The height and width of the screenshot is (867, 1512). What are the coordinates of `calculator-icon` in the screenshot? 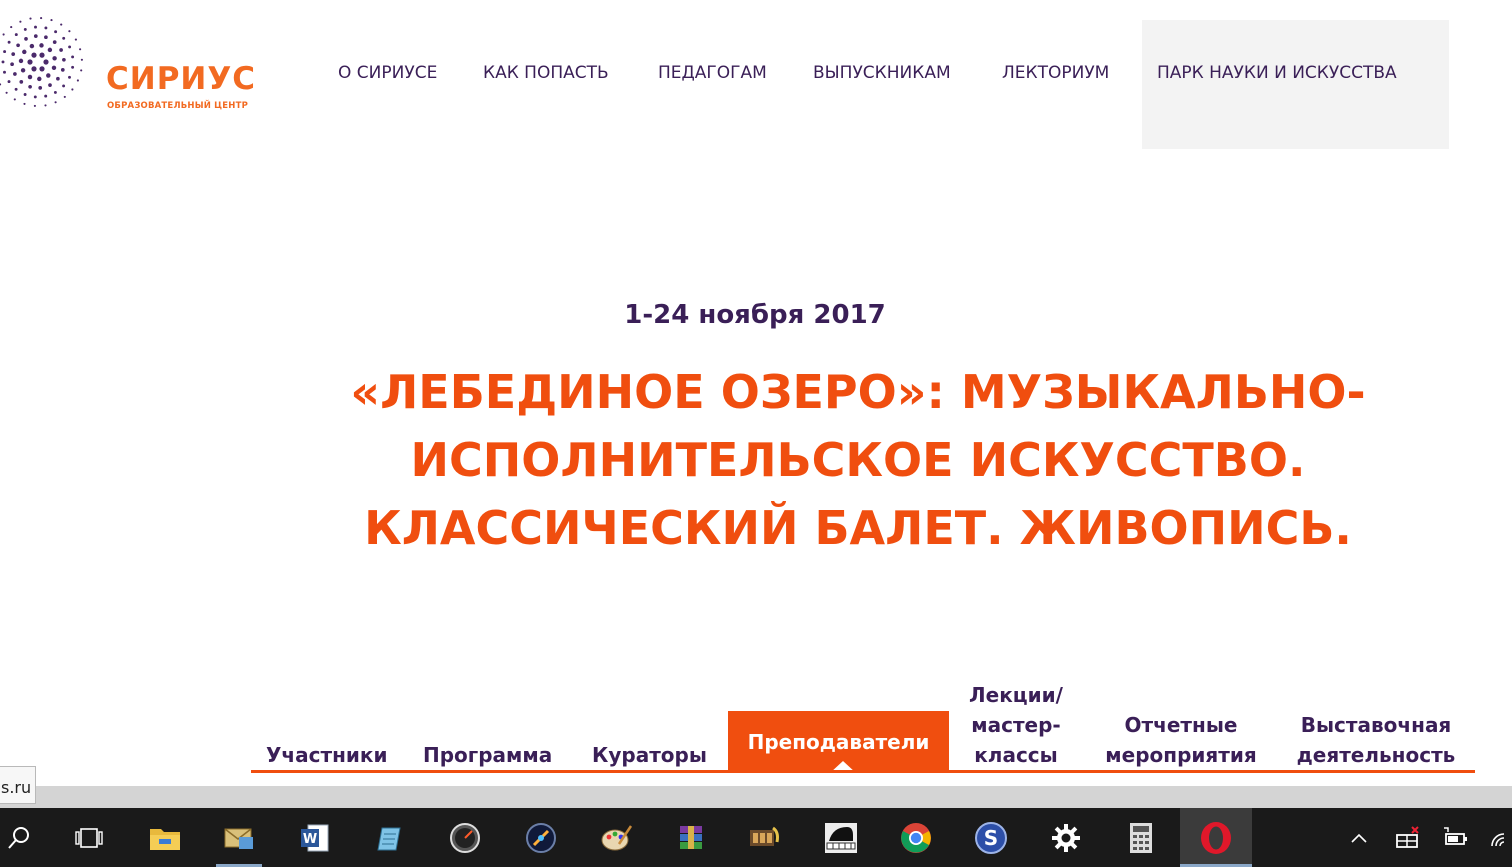 It's located at (1141, 837).